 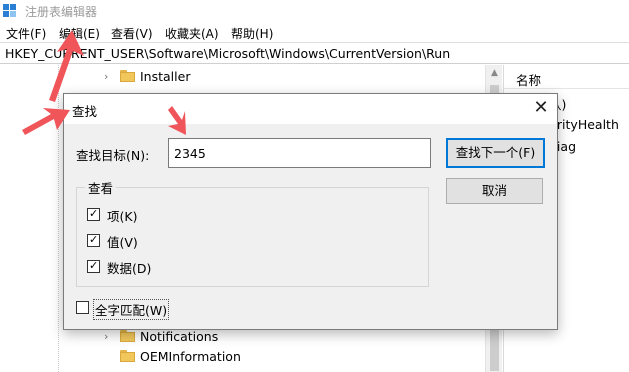 I want to click on menu-bar: 文件(F) 编辑(E) 查看(V) 收藏夹(A) 帮助(H), so click(x=314, y=32).